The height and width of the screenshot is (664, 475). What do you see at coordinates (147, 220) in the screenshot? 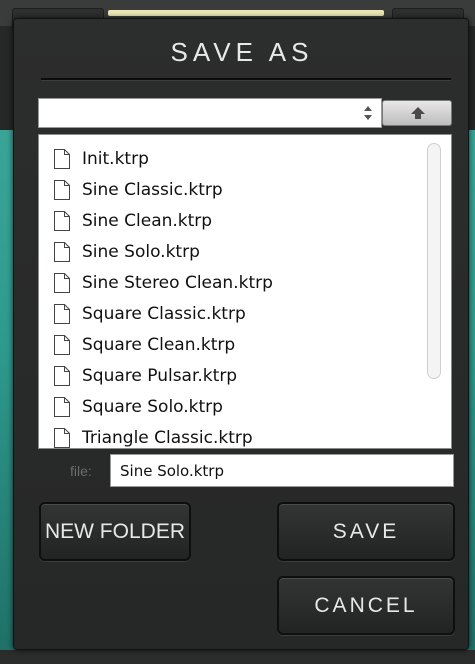
I see `file-name: Sine Clean.ktrp` at bounding box center [147, 220].